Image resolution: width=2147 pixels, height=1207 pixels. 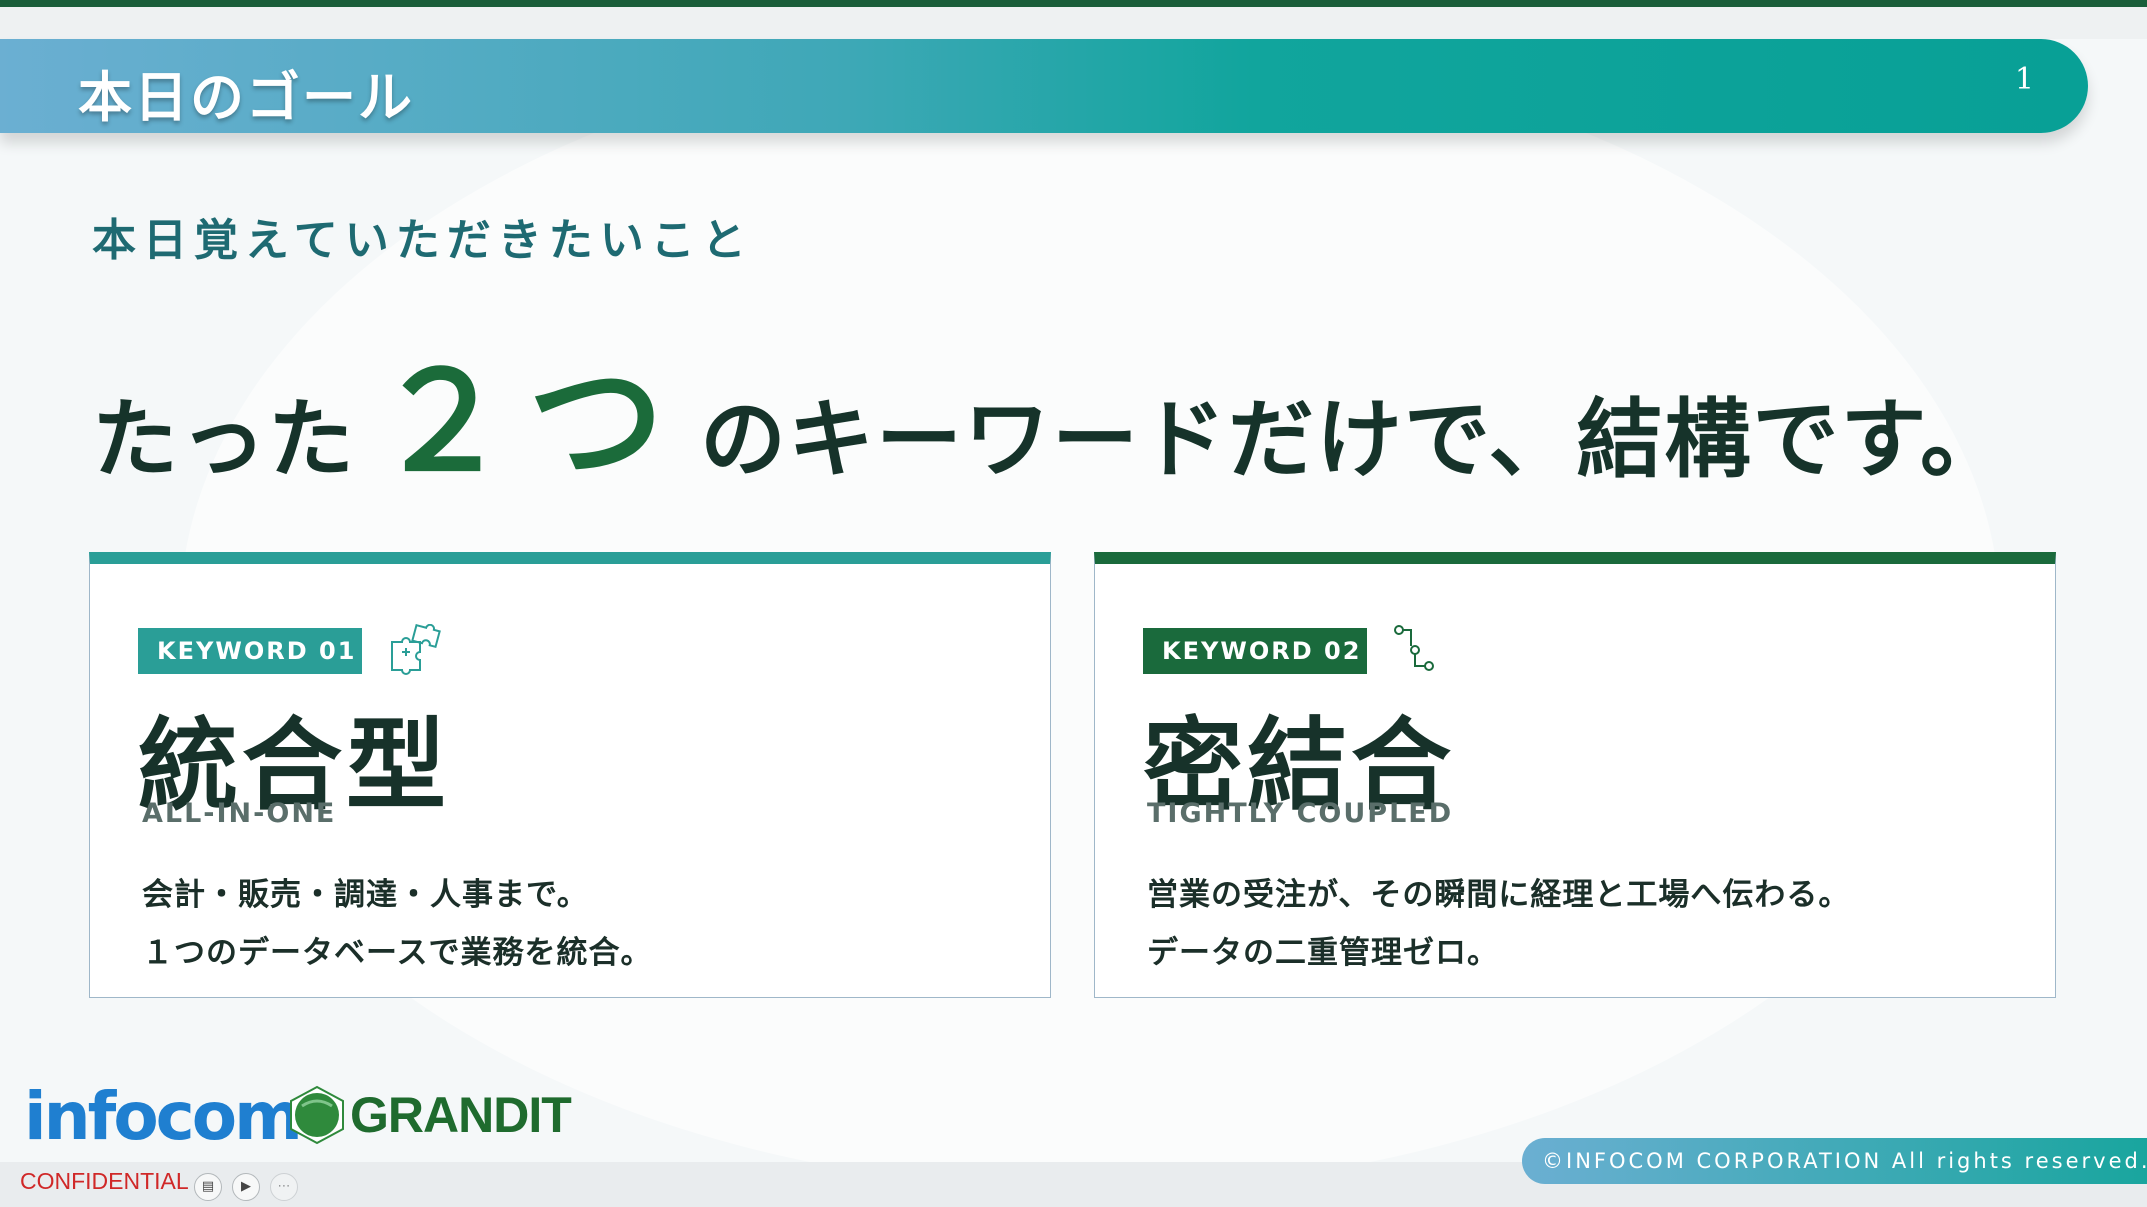 What do you see at coordinates (317, 1115) in the screenshot?
I see `grandit-cube-icon` at bounding box center [317, 1115].